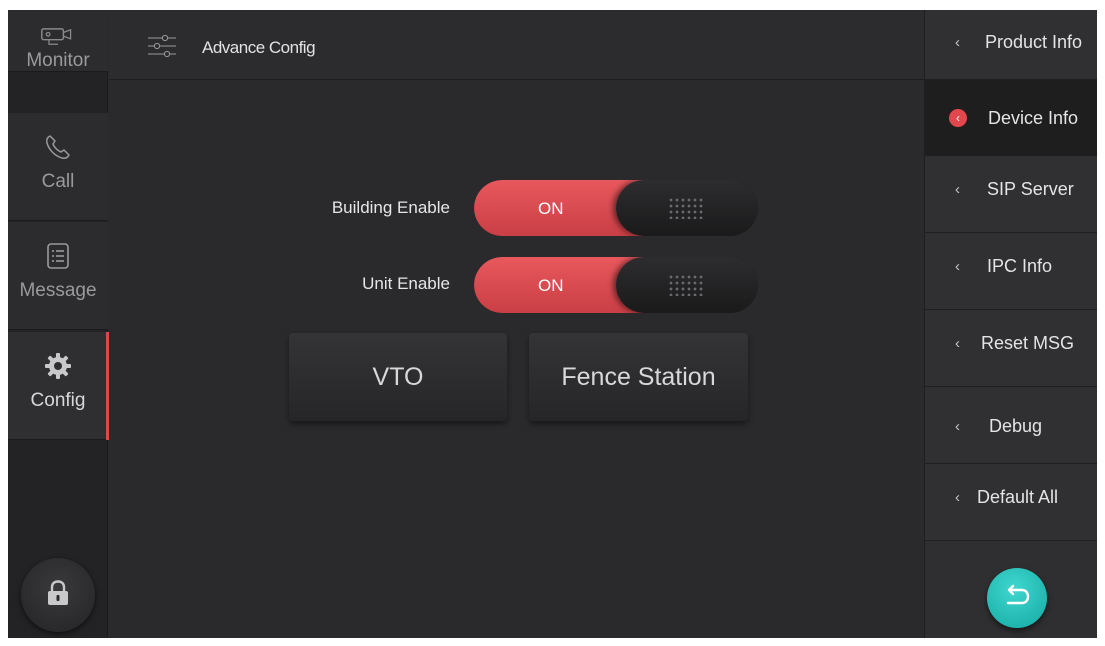  I want to click on building-enable-toggle: ON, so click(616, 208).